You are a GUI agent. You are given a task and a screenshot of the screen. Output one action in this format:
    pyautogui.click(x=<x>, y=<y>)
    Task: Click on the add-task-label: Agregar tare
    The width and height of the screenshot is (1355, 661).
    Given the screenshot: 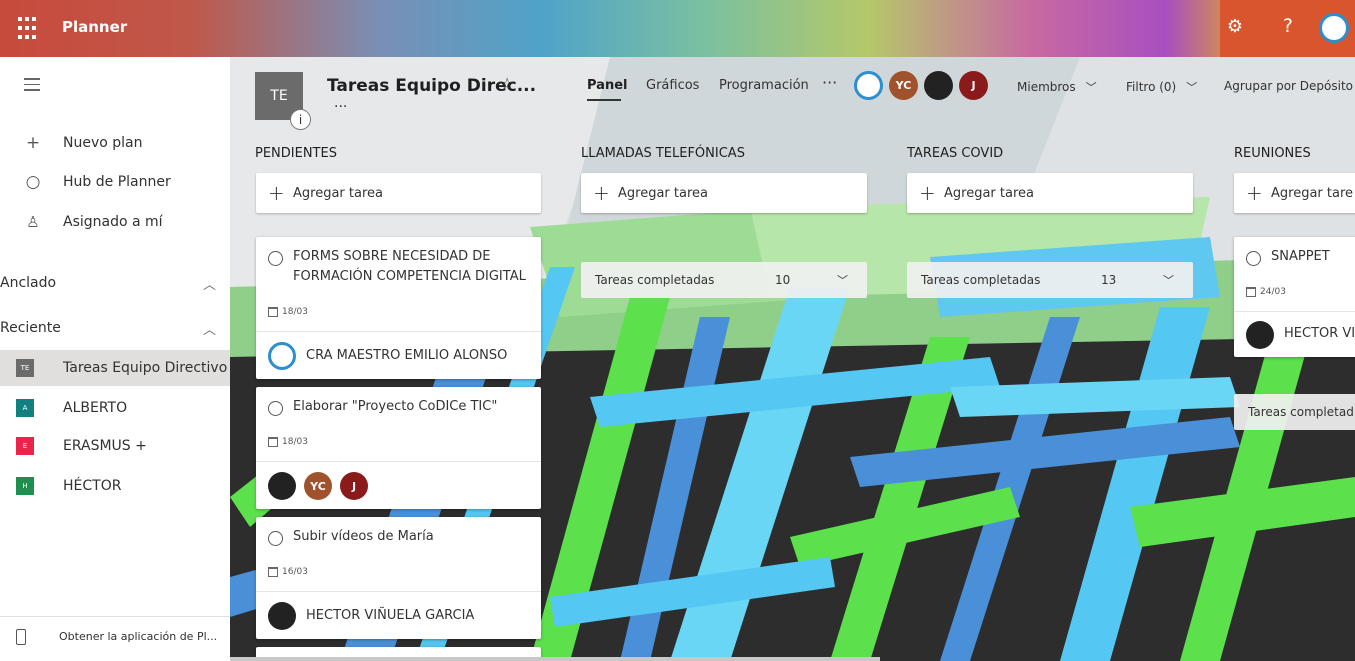 What is the action you would take?
    pyautogui.click(x=1312, y=193)
    